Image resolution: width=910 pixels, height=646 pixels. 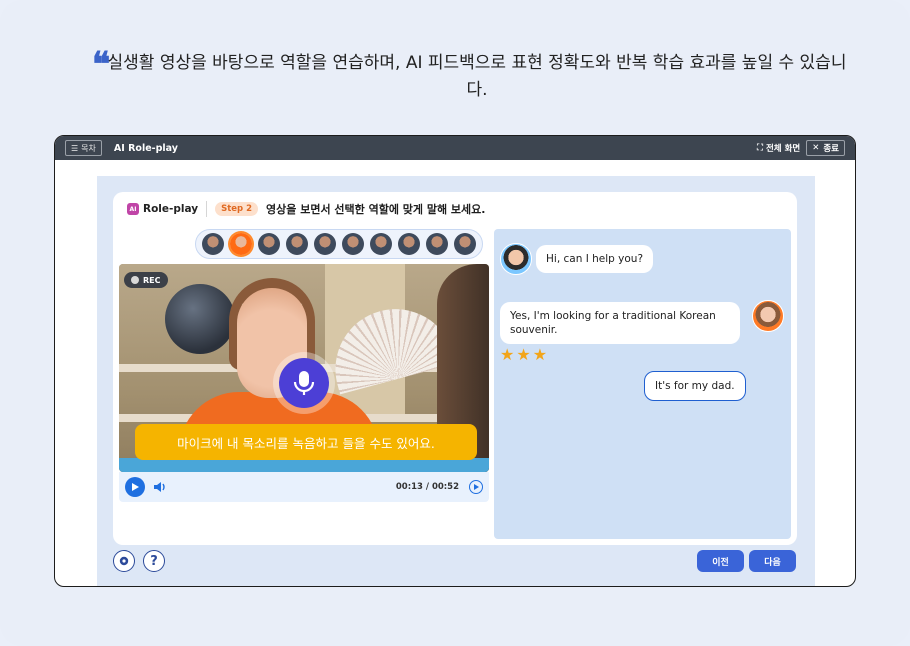 I want to click on record-dot-icon, so click(x=135, y=280).